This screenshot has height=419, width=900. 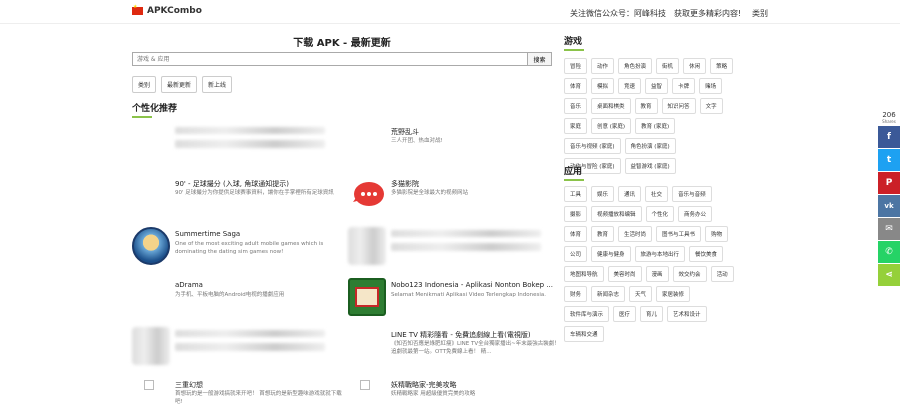 I want to click on tag-item: 漫画, so click(x=657, y=274).